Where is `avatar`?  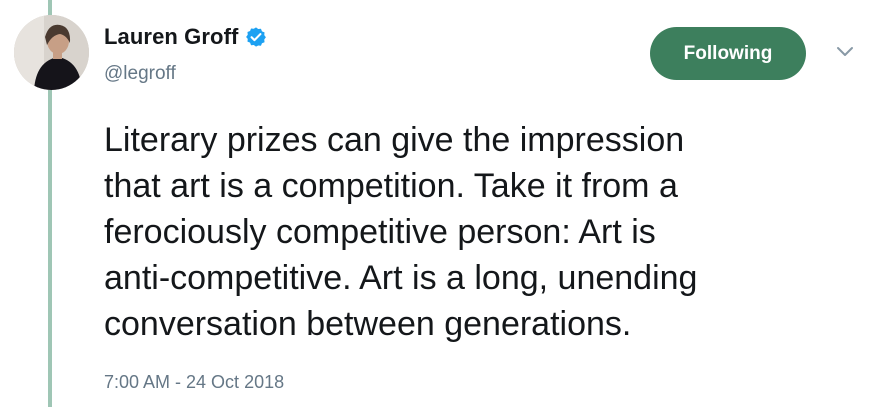 avatar is located at coordinates (51, 52).